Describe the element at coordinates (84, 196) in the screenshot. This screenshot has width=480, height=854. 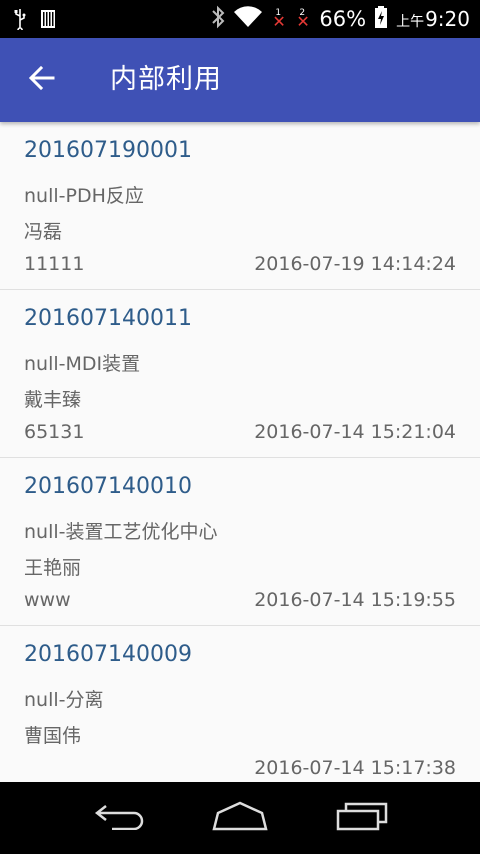
I see `record-department: null-PDH反应` at that location.